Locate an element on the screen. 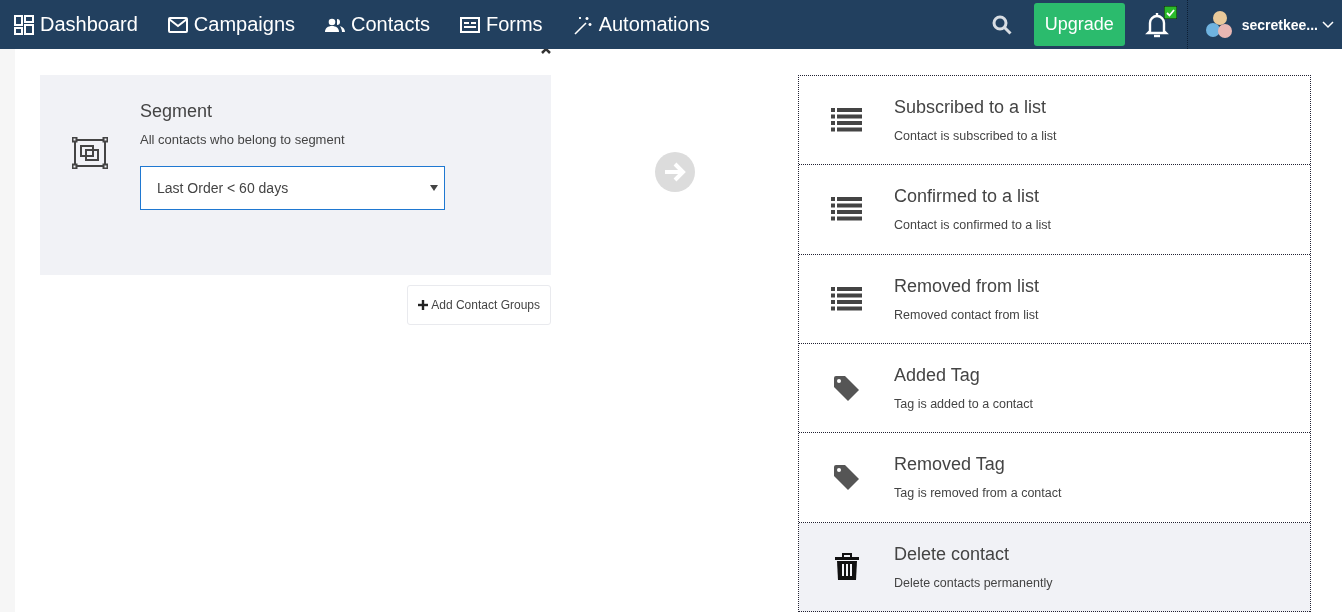 Image resolution: width=1342 pixels, height=612 pixels. form-icon is located at coordinates (469, 24).